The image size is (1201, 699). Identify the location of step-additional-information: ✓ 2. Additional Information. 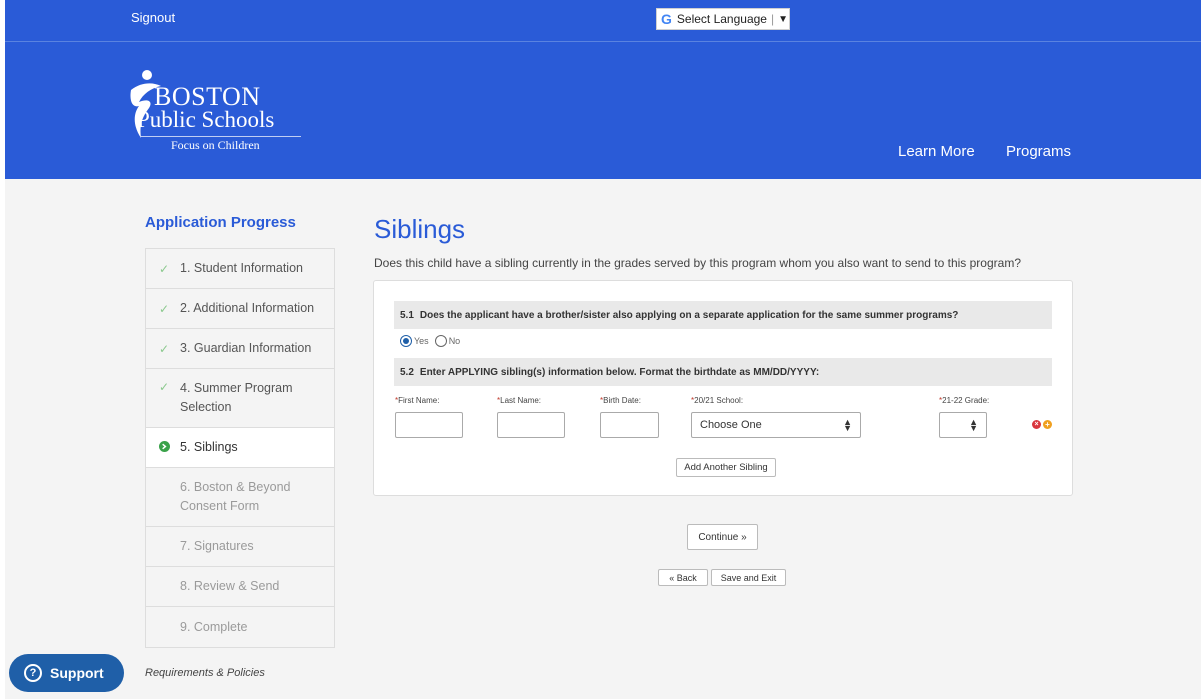
(240, 309).